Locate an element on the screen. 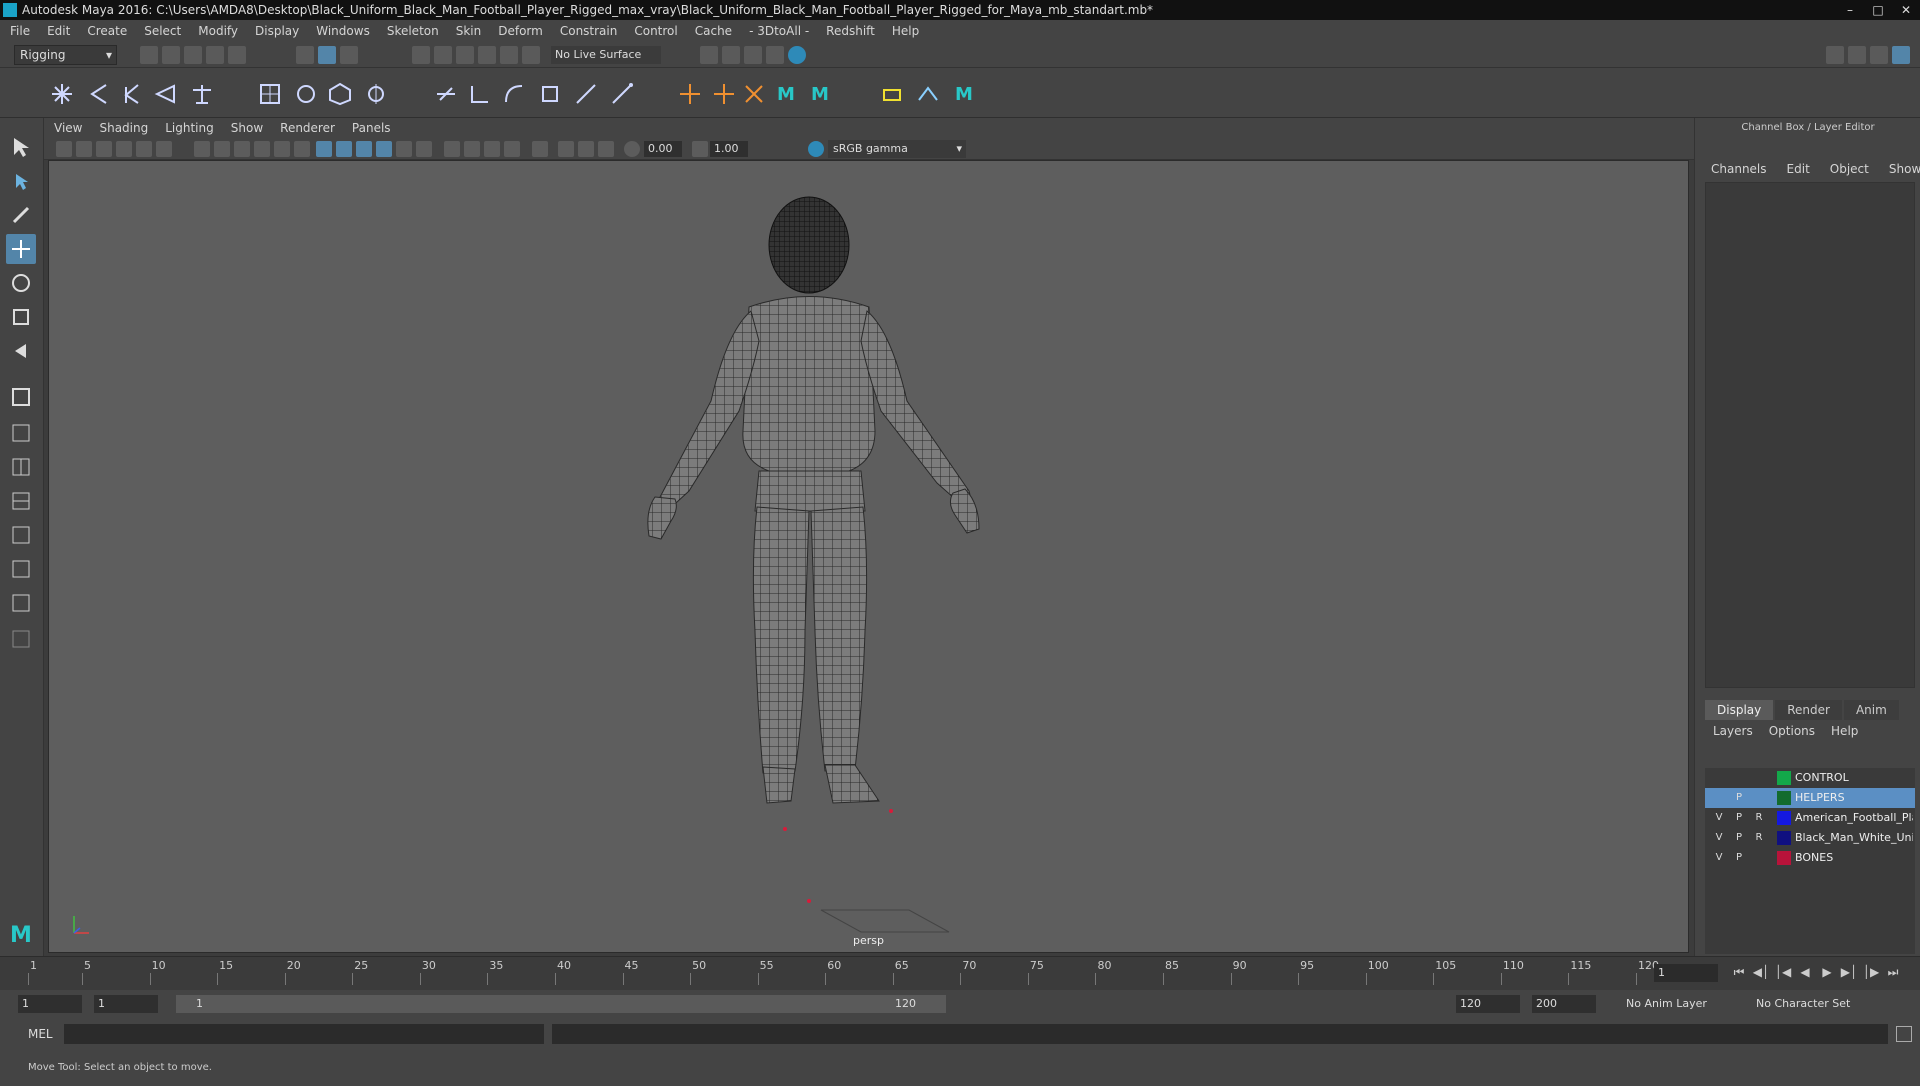 Image resolution: width=1920 pixels, height=1086 pixels. layer-toggles: P is located at coordinates (1741, 798).